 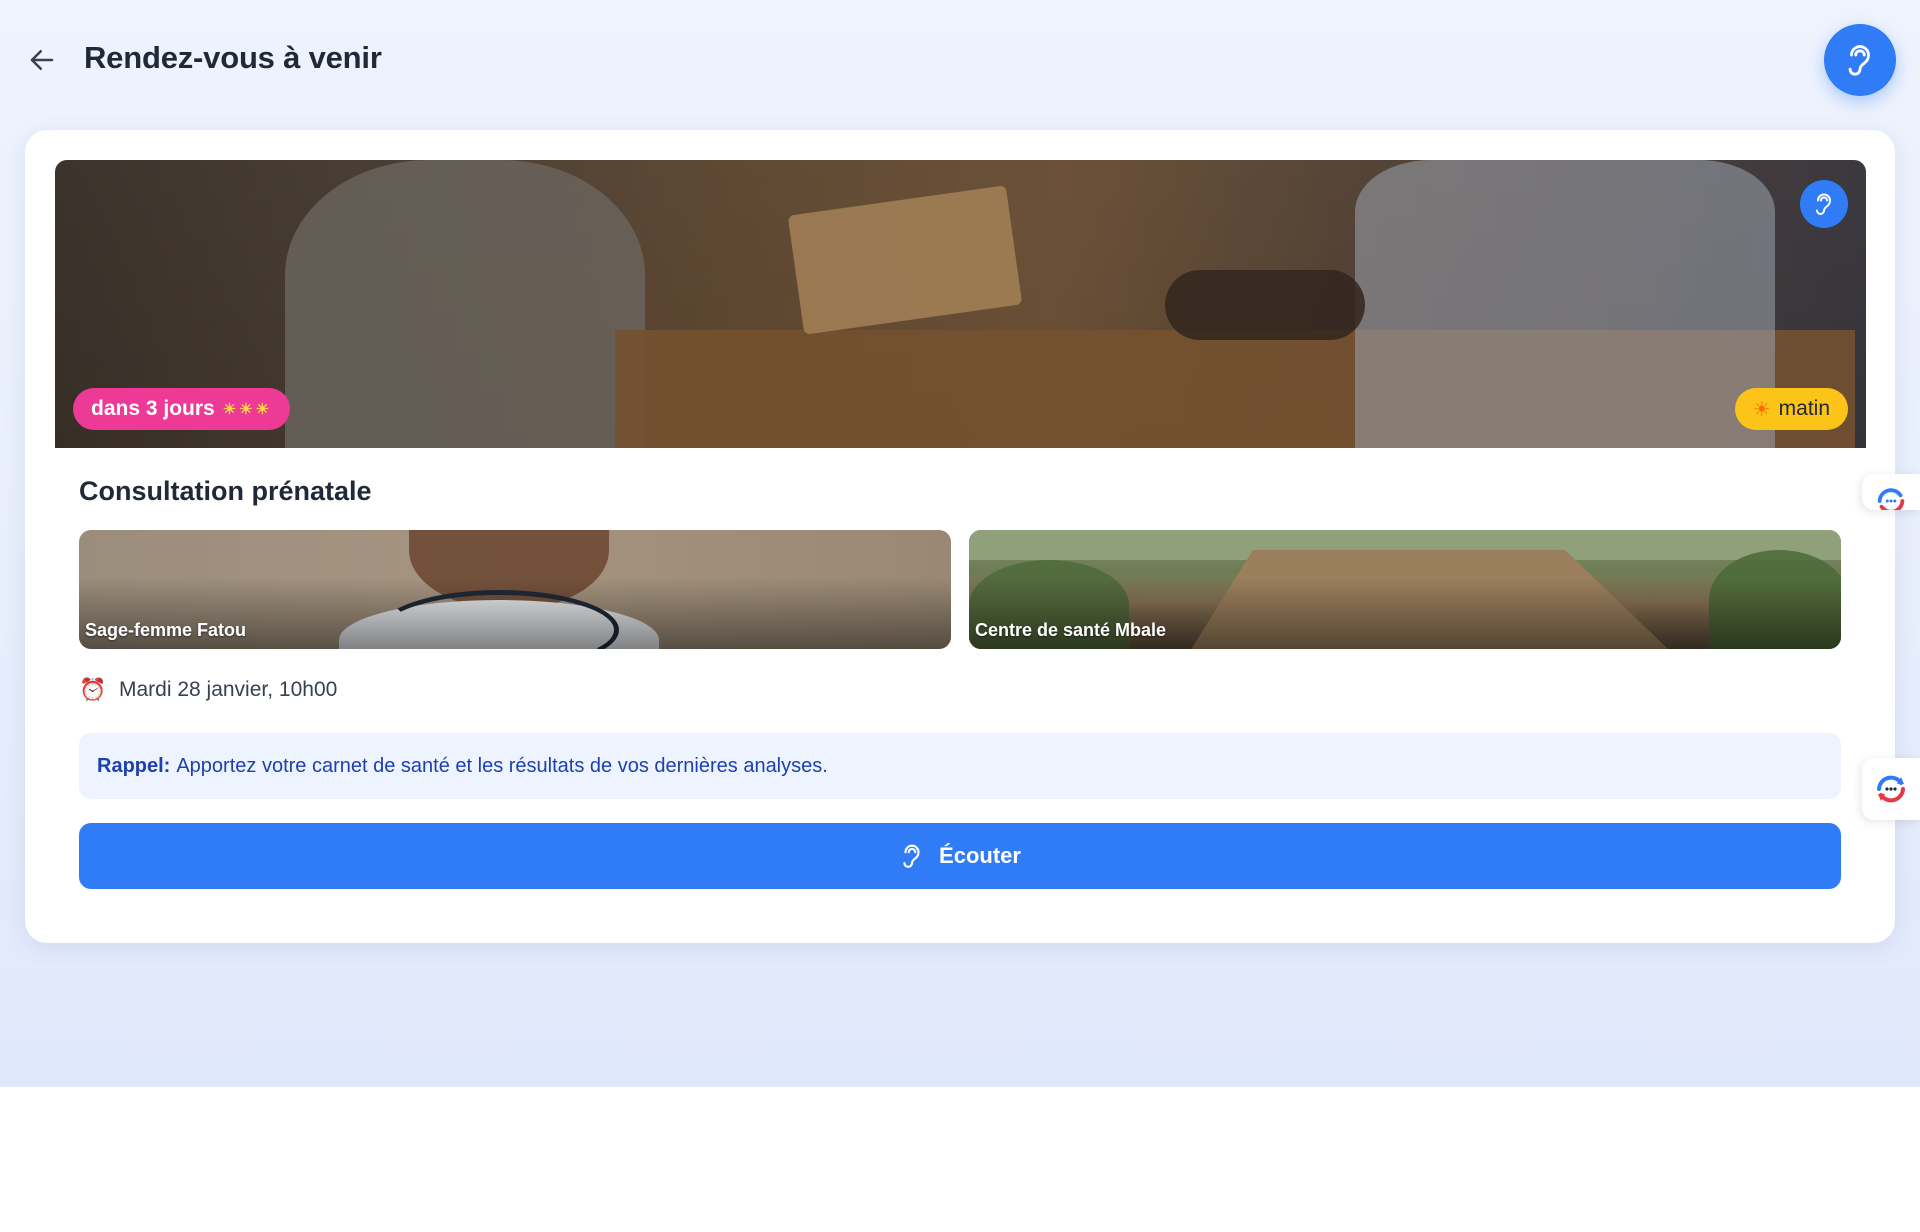 I want to click on reminder-lead: Rappel:, so click(x=134, y=765).